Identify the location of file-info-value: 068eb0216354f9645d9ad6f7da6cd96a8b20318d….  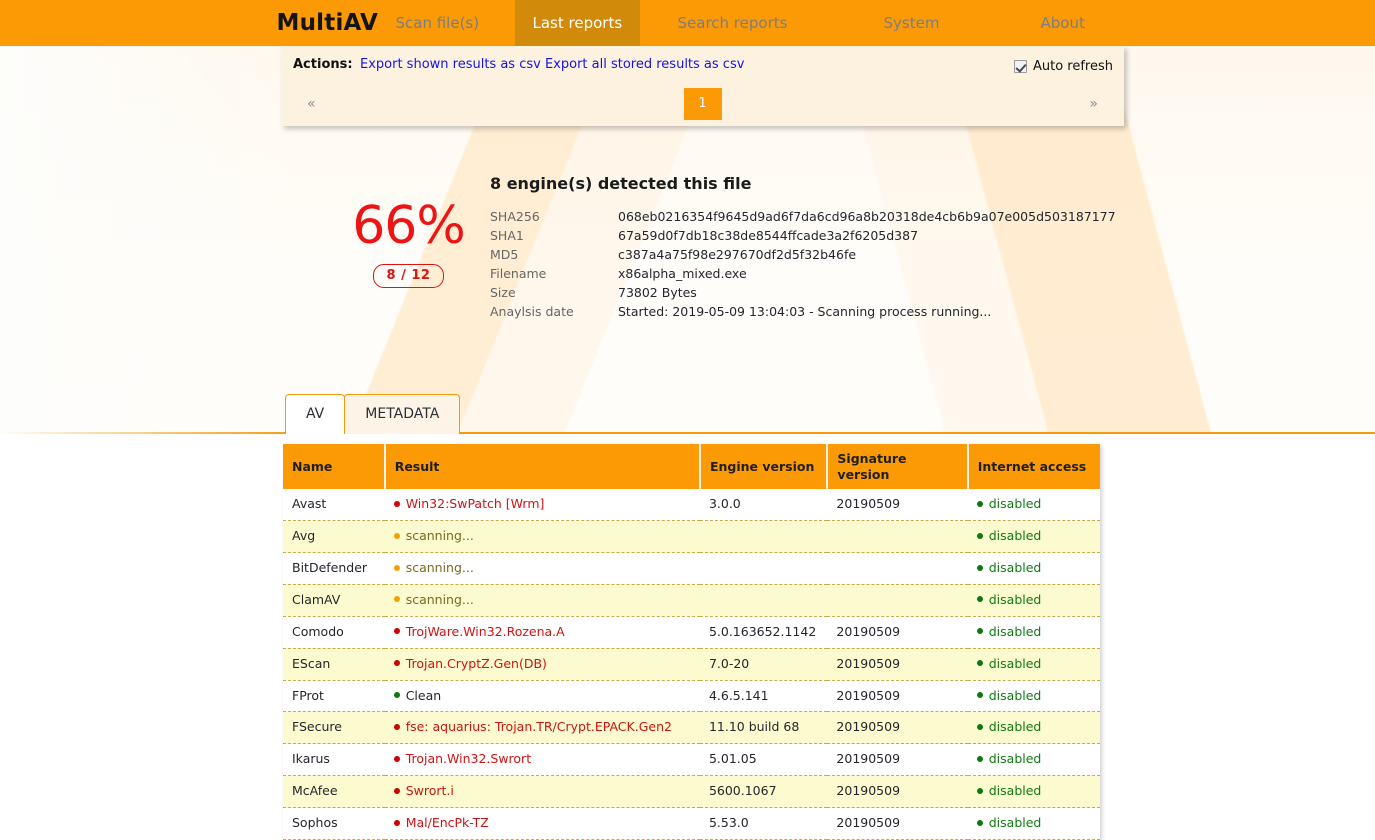
(867, 216).